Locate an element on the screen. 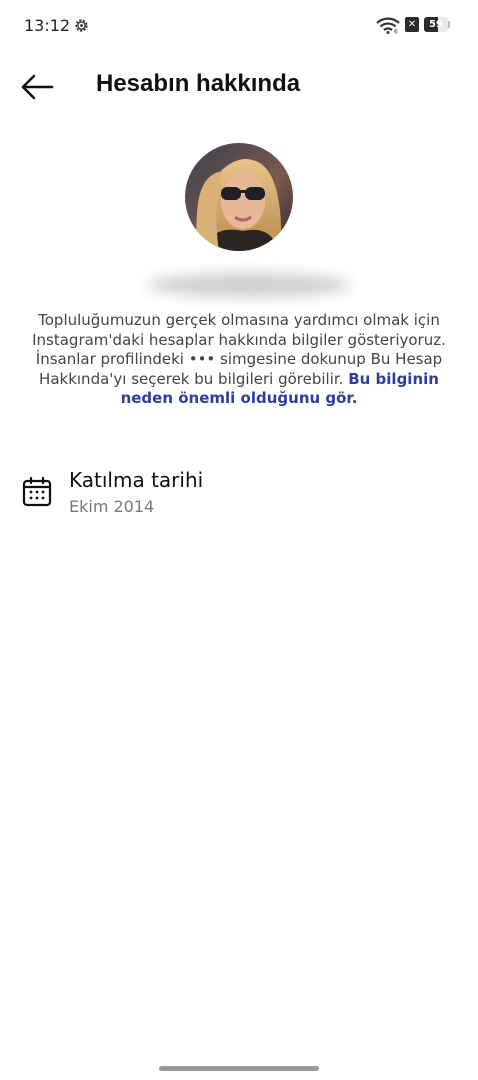 This screenshot has height=1080, width=478. svg-text: 6 is located at coordinates (396, 32).